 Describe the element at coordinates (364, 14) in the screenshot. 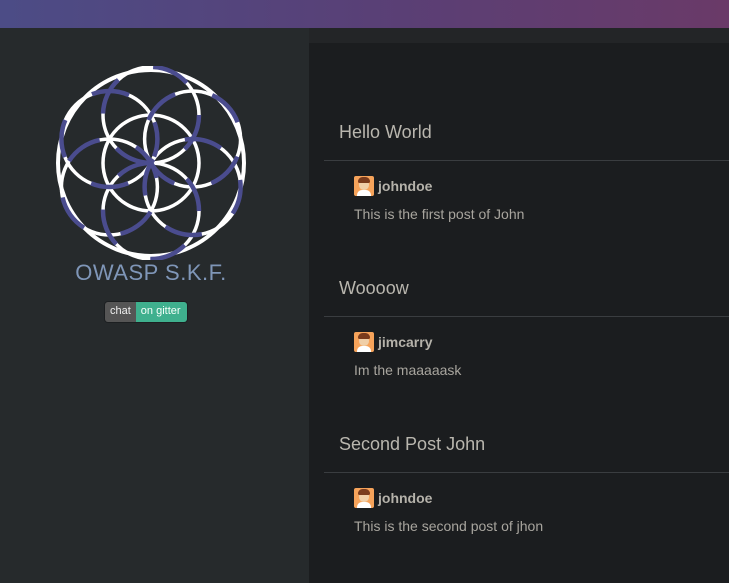

I see `top-gradient-bar` at that location.